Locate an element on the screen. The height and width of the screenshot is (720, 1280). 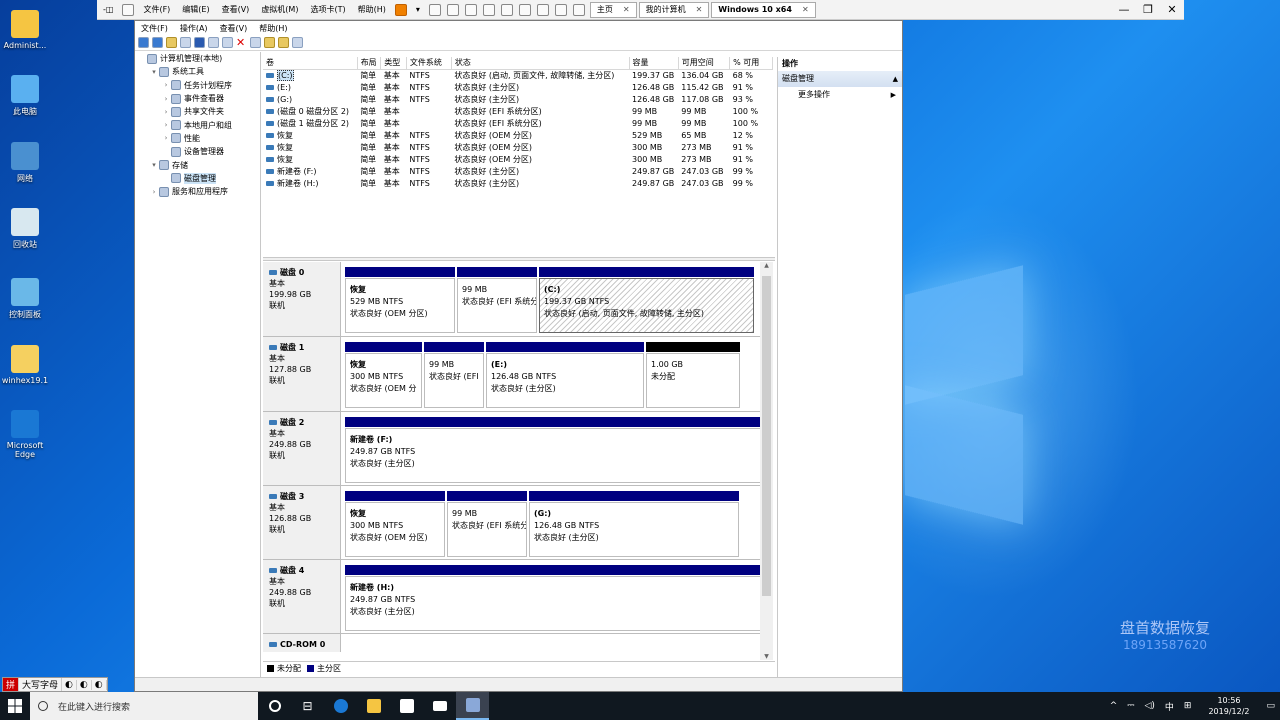
more-actions-item: 更多操作 ▶ is located at coordinates (840, 95).